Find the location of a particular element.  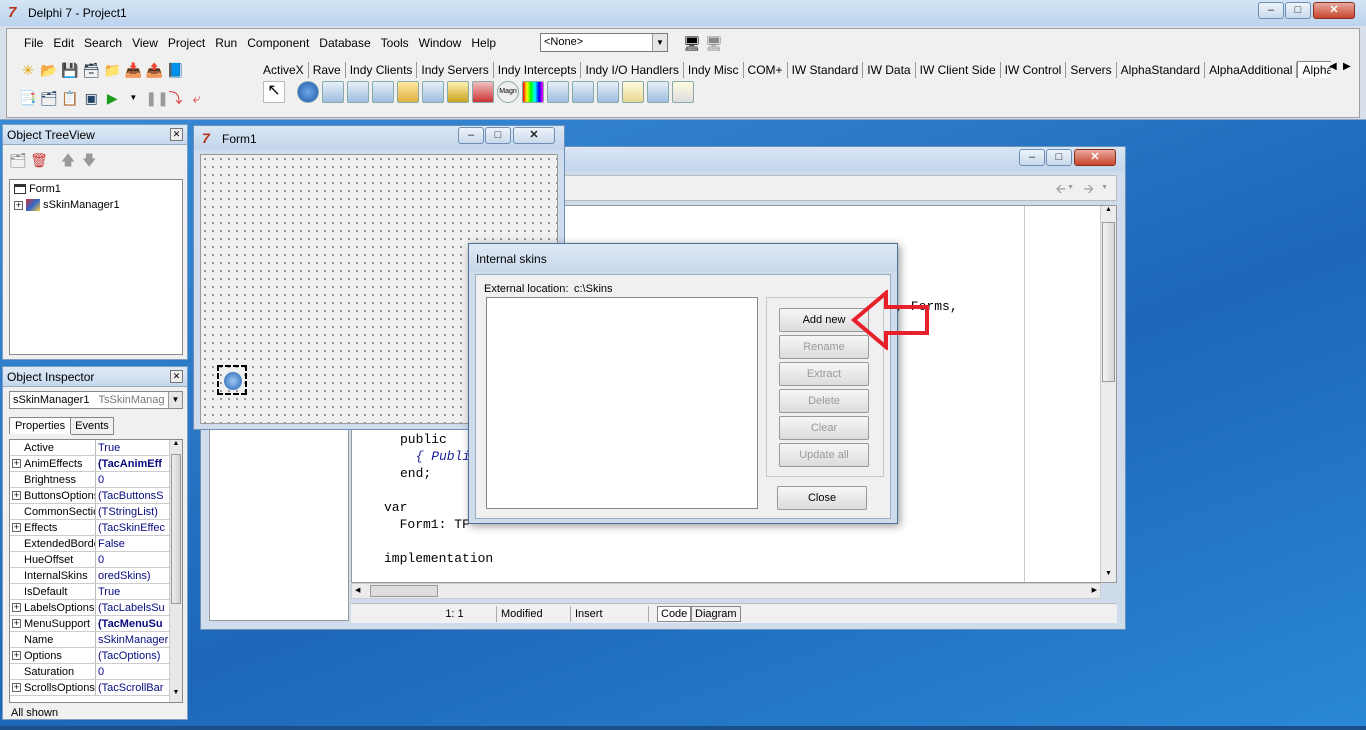

property-value: (TacButtonsS is located at coordinates (133, 495).